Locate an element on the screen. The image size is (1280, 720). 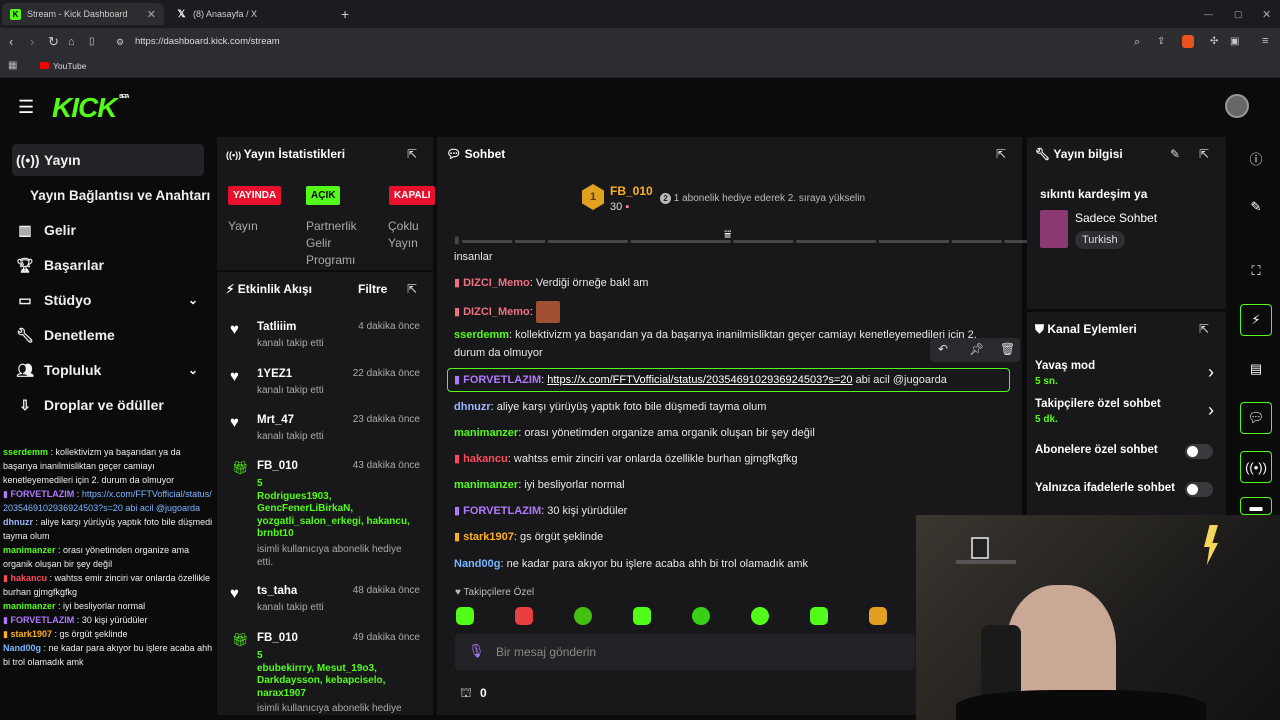
minimize-icon: — is located at coordinates (1208, 14).